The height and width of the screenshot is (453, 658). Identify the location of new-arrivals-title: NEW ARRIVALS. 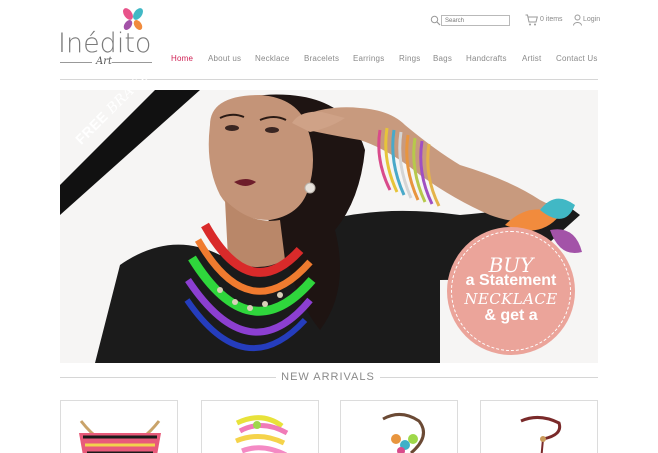
(328, 377).